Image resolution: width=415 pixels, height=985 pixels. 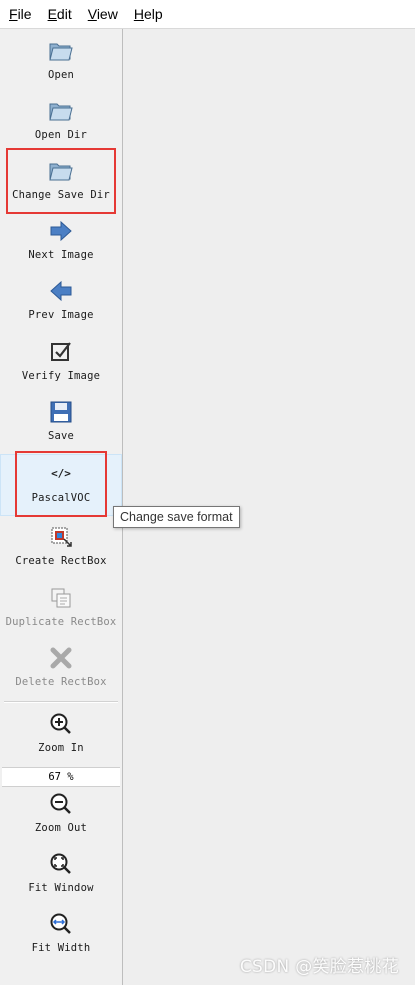 I want to click on fit-width-label: Fit Width, so click(x=61, y=948).